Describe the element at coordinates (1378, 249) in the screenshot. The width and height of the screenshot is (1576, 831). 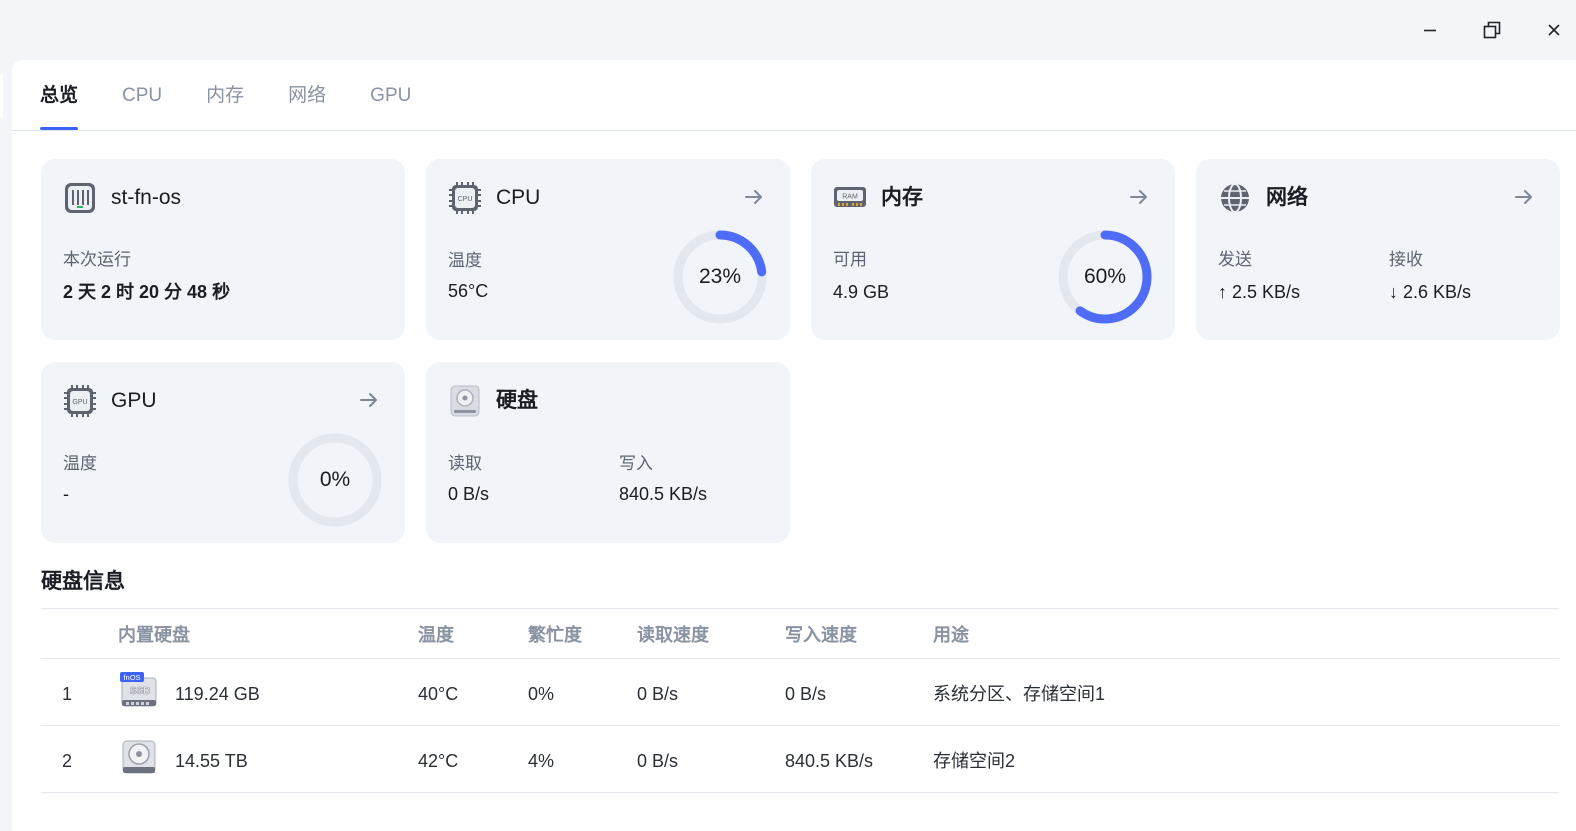
I see `network-card: 网络 发送 ↑ 2.5 KB/s 接收 ↓ 2.6 KB/s` at that location.